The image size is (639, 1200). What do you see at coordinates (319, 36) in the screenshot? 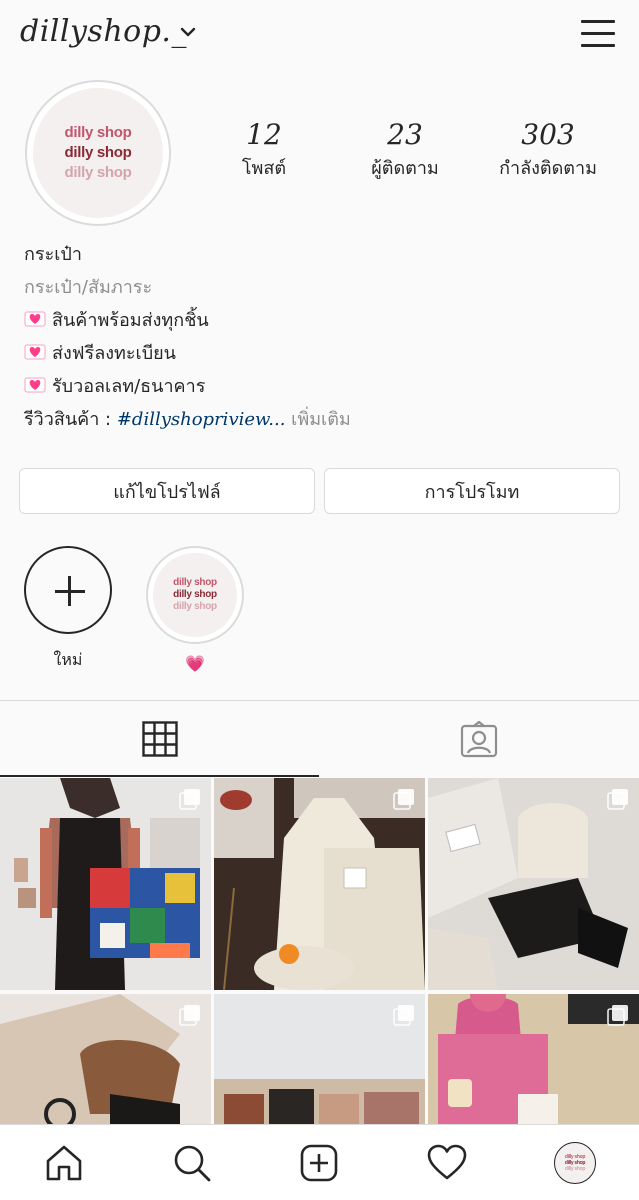
I see `top-bar: dillyshop._` at bounding box center [319, 36].